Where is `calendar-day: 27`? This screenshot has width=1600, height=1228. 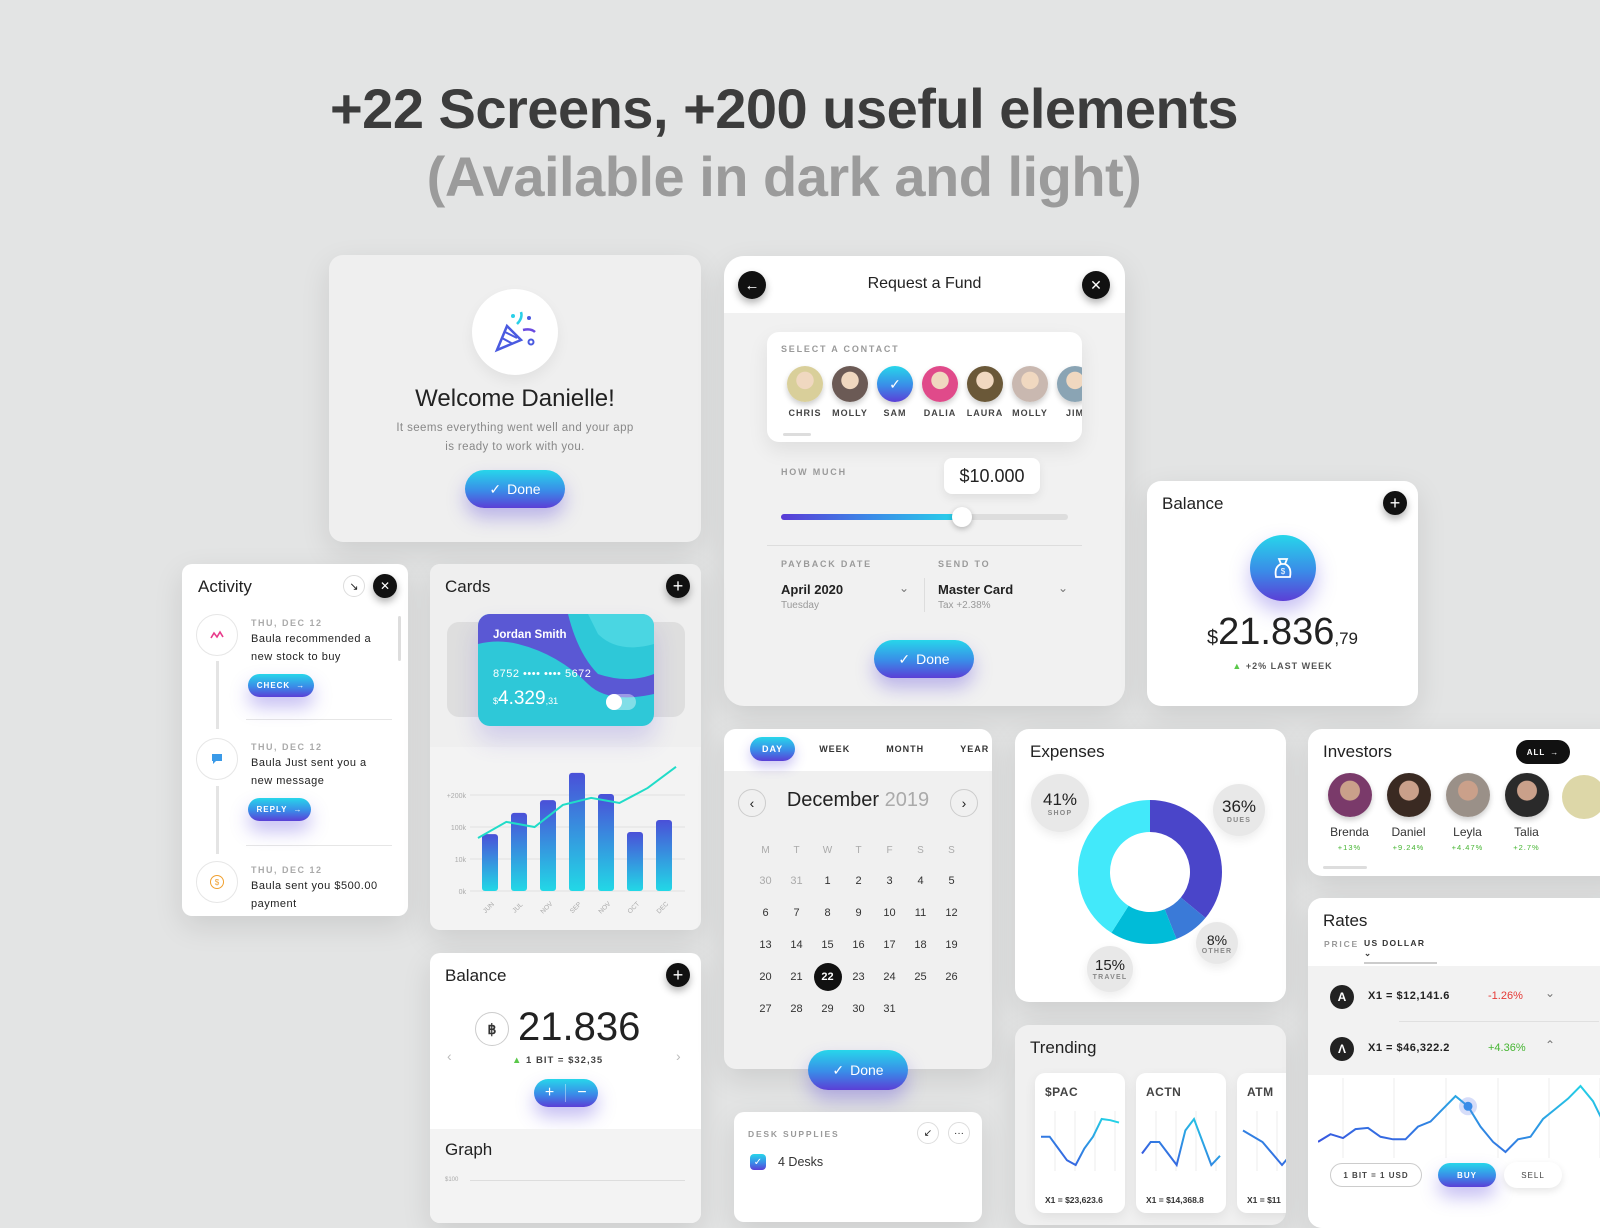
calendar-day: 27 is located at coordinates (765, 1009).